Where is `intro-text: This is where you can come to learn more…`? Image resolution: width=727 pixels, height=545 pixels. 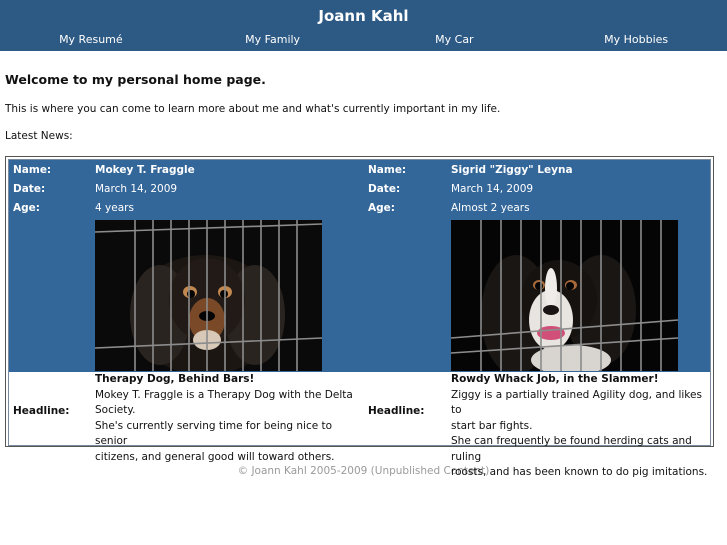
intro-text: This is where you can come to learn more… is located at coordinates (253, 109).